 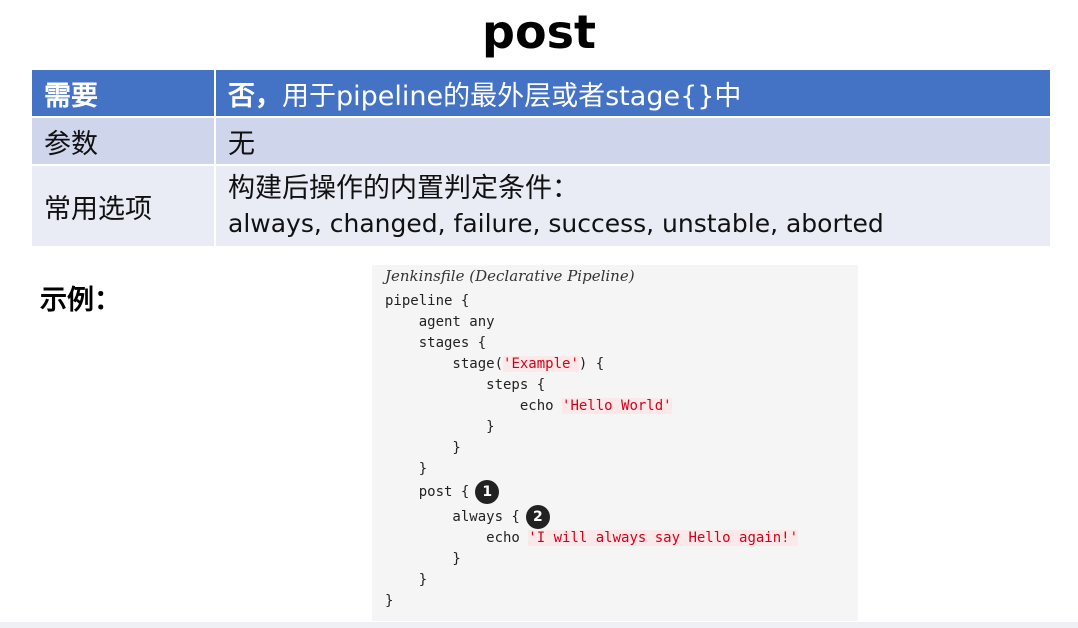 I want to click on example-label: 示例：, so click(x=80, y=300).